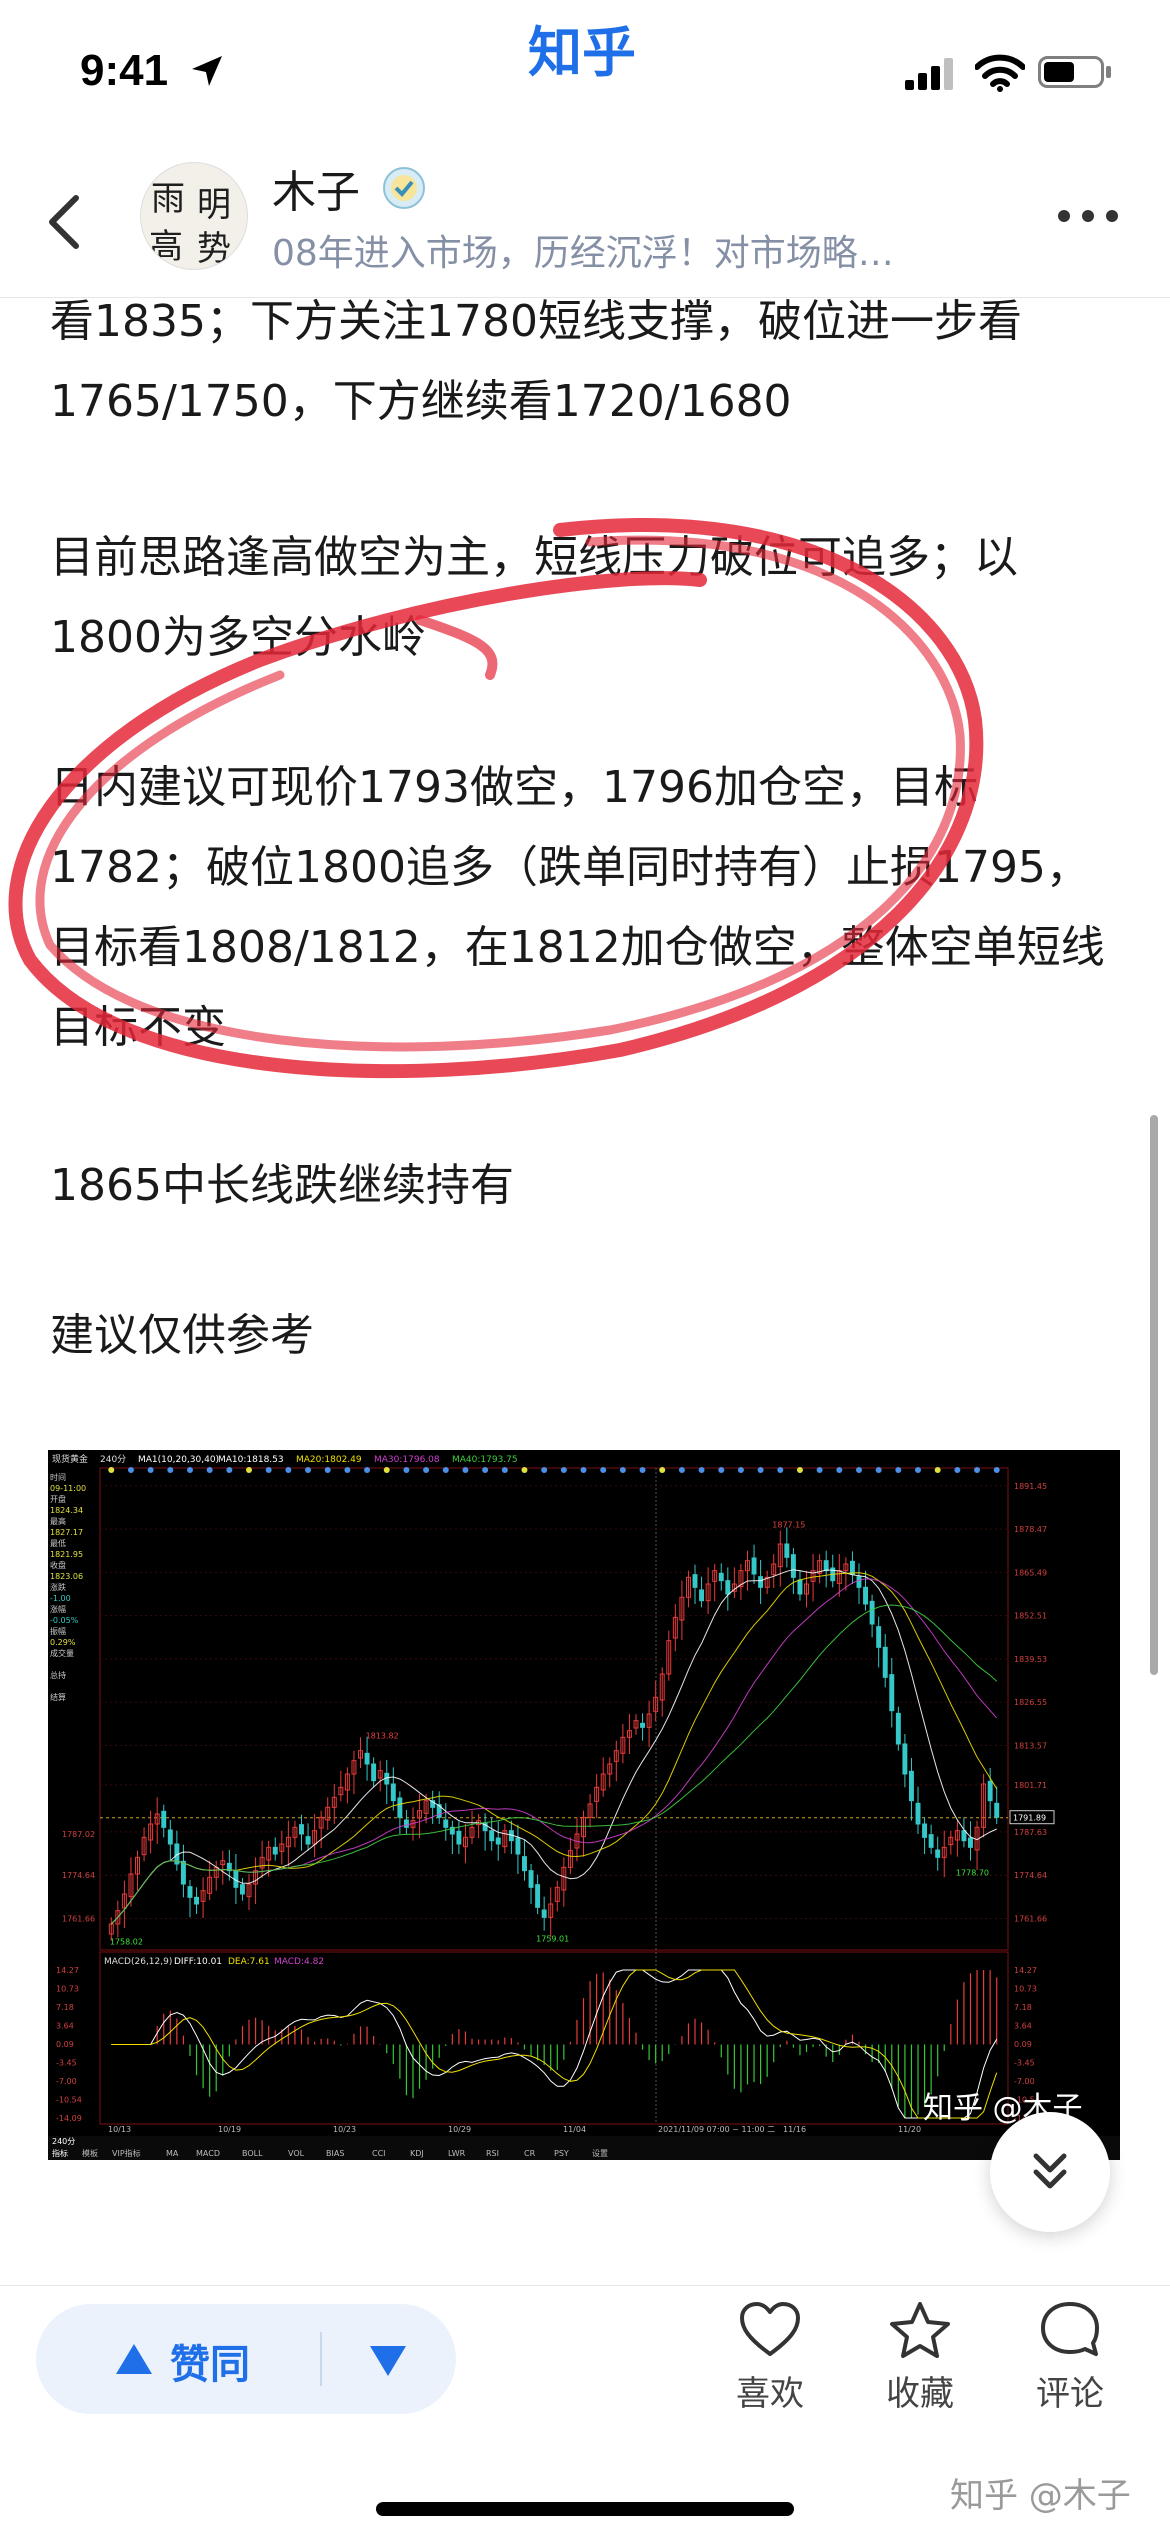 The width and height of the screenshot is (1170, 2532). Describe the element at coordinates (134, 2359) in the screenshot. I see `upvote-triangle-icon` at that location.